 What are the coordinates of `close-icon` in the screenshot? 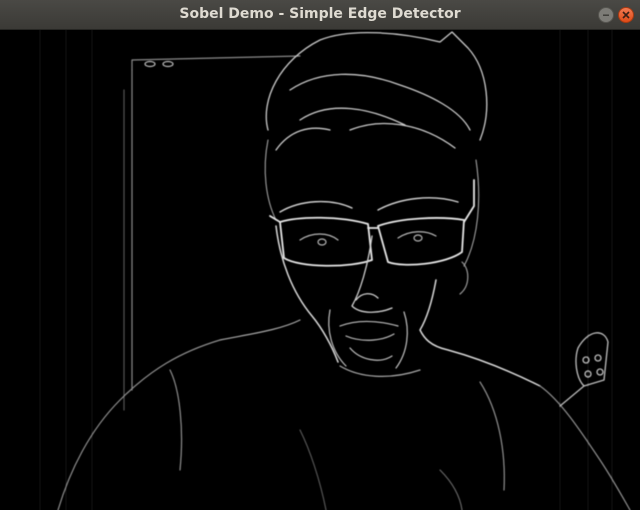 It's located at (626, 15).